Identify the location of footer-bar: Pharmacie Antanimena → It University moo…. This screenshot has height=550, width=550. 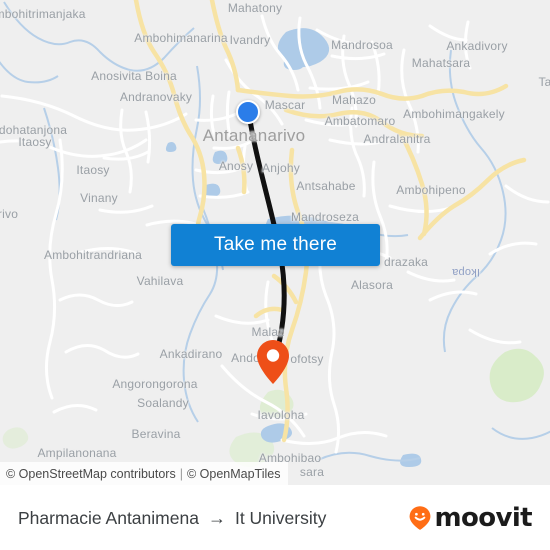
(275, 517).